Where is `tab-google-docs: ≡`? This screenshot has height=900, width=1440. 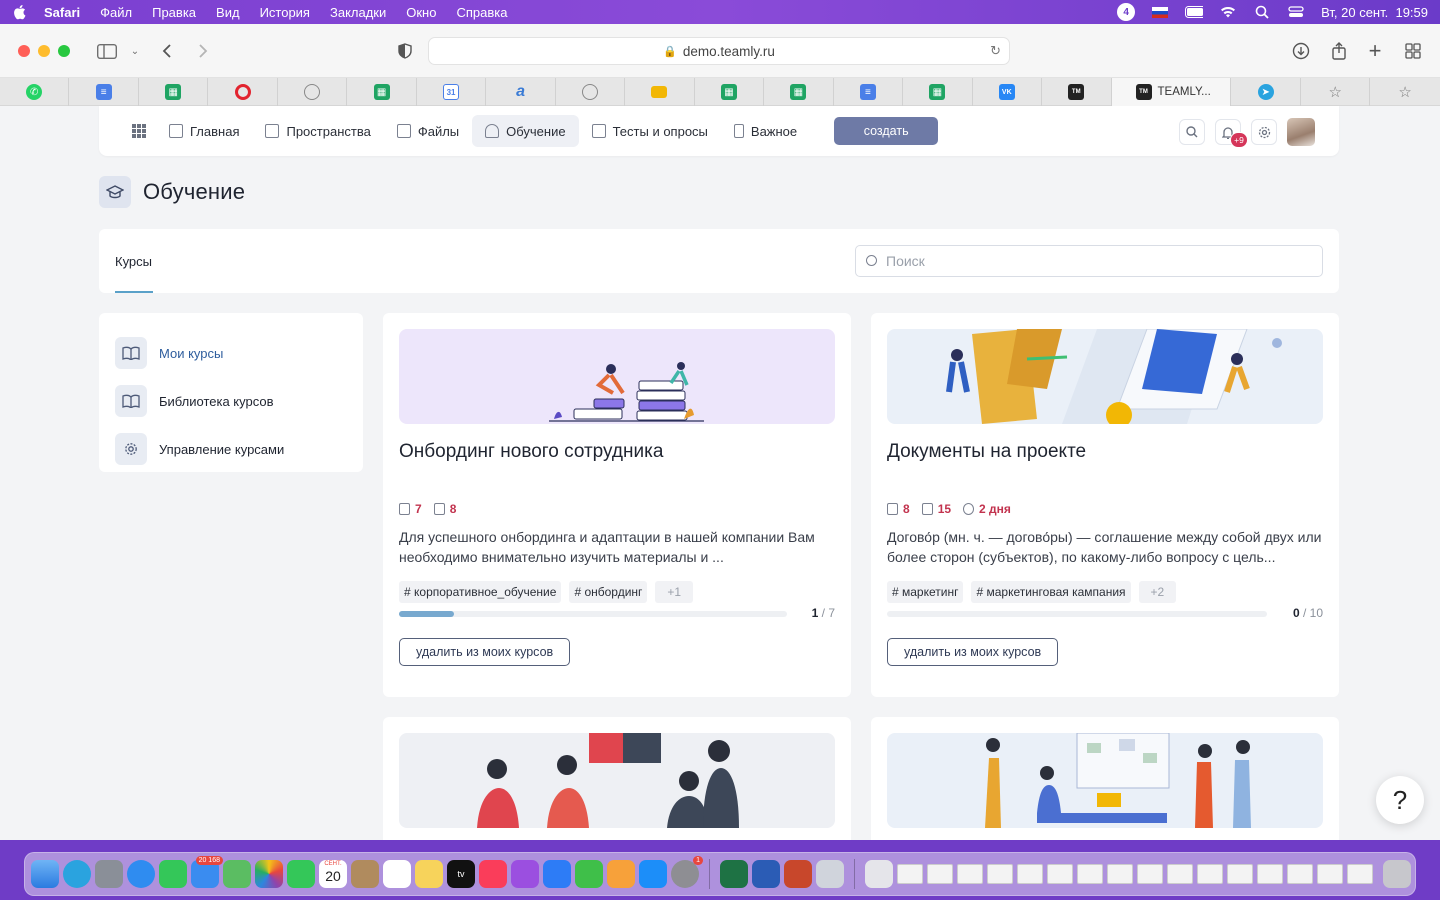
tab-google-docs: ≡ is located at coordinates (104, 92).